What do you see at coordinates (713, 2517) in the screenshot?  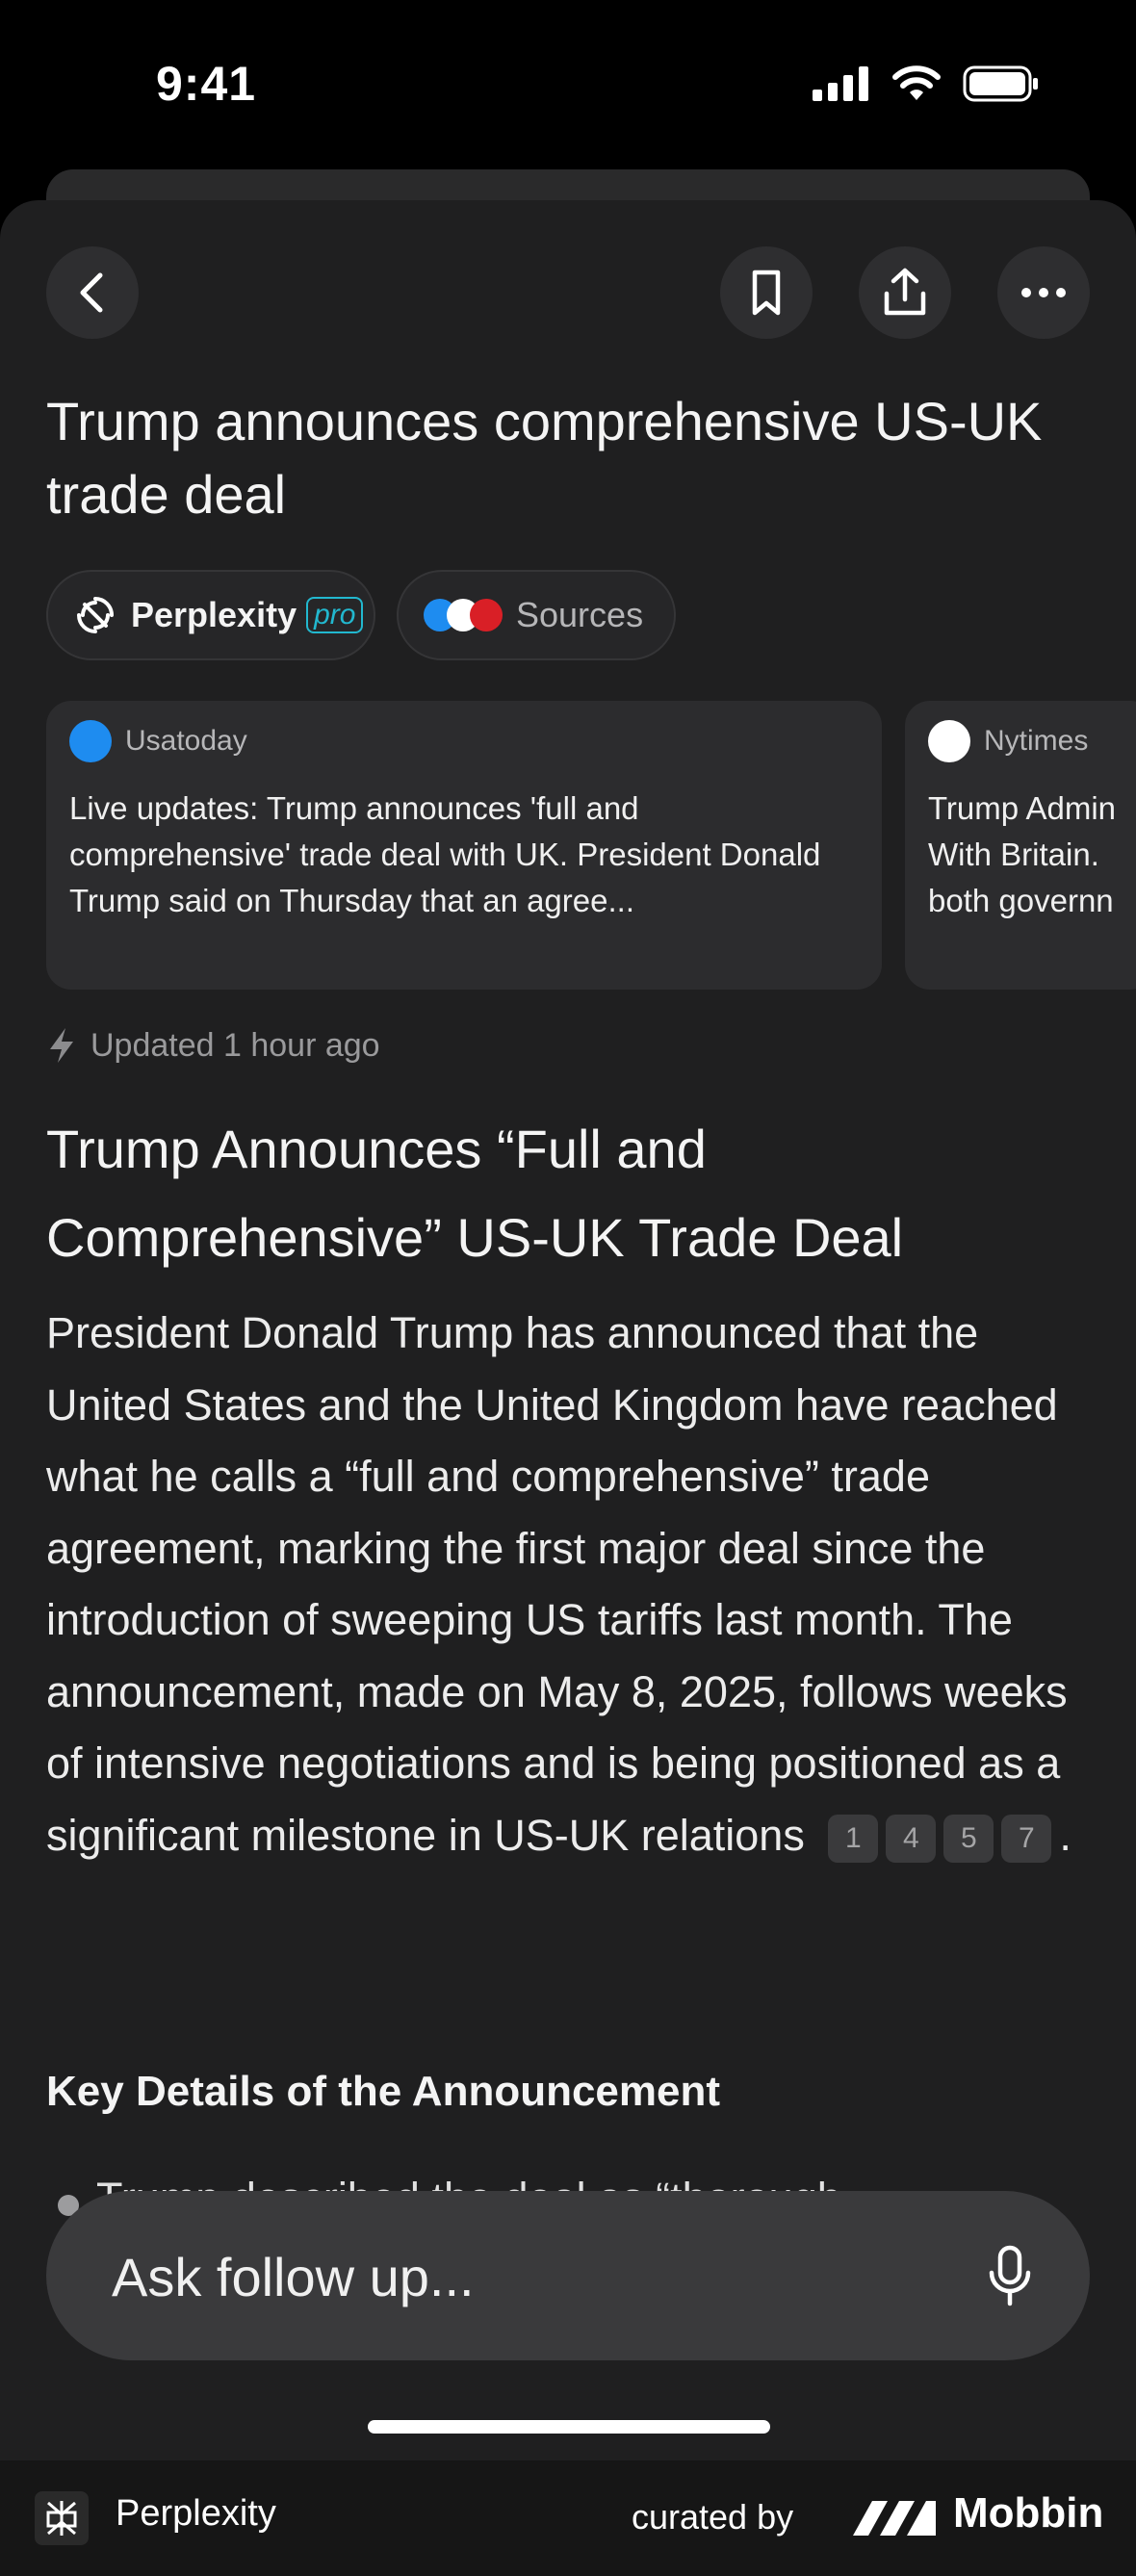 I see `curated-by-text: curated by` at bounding box center [713, 2517].